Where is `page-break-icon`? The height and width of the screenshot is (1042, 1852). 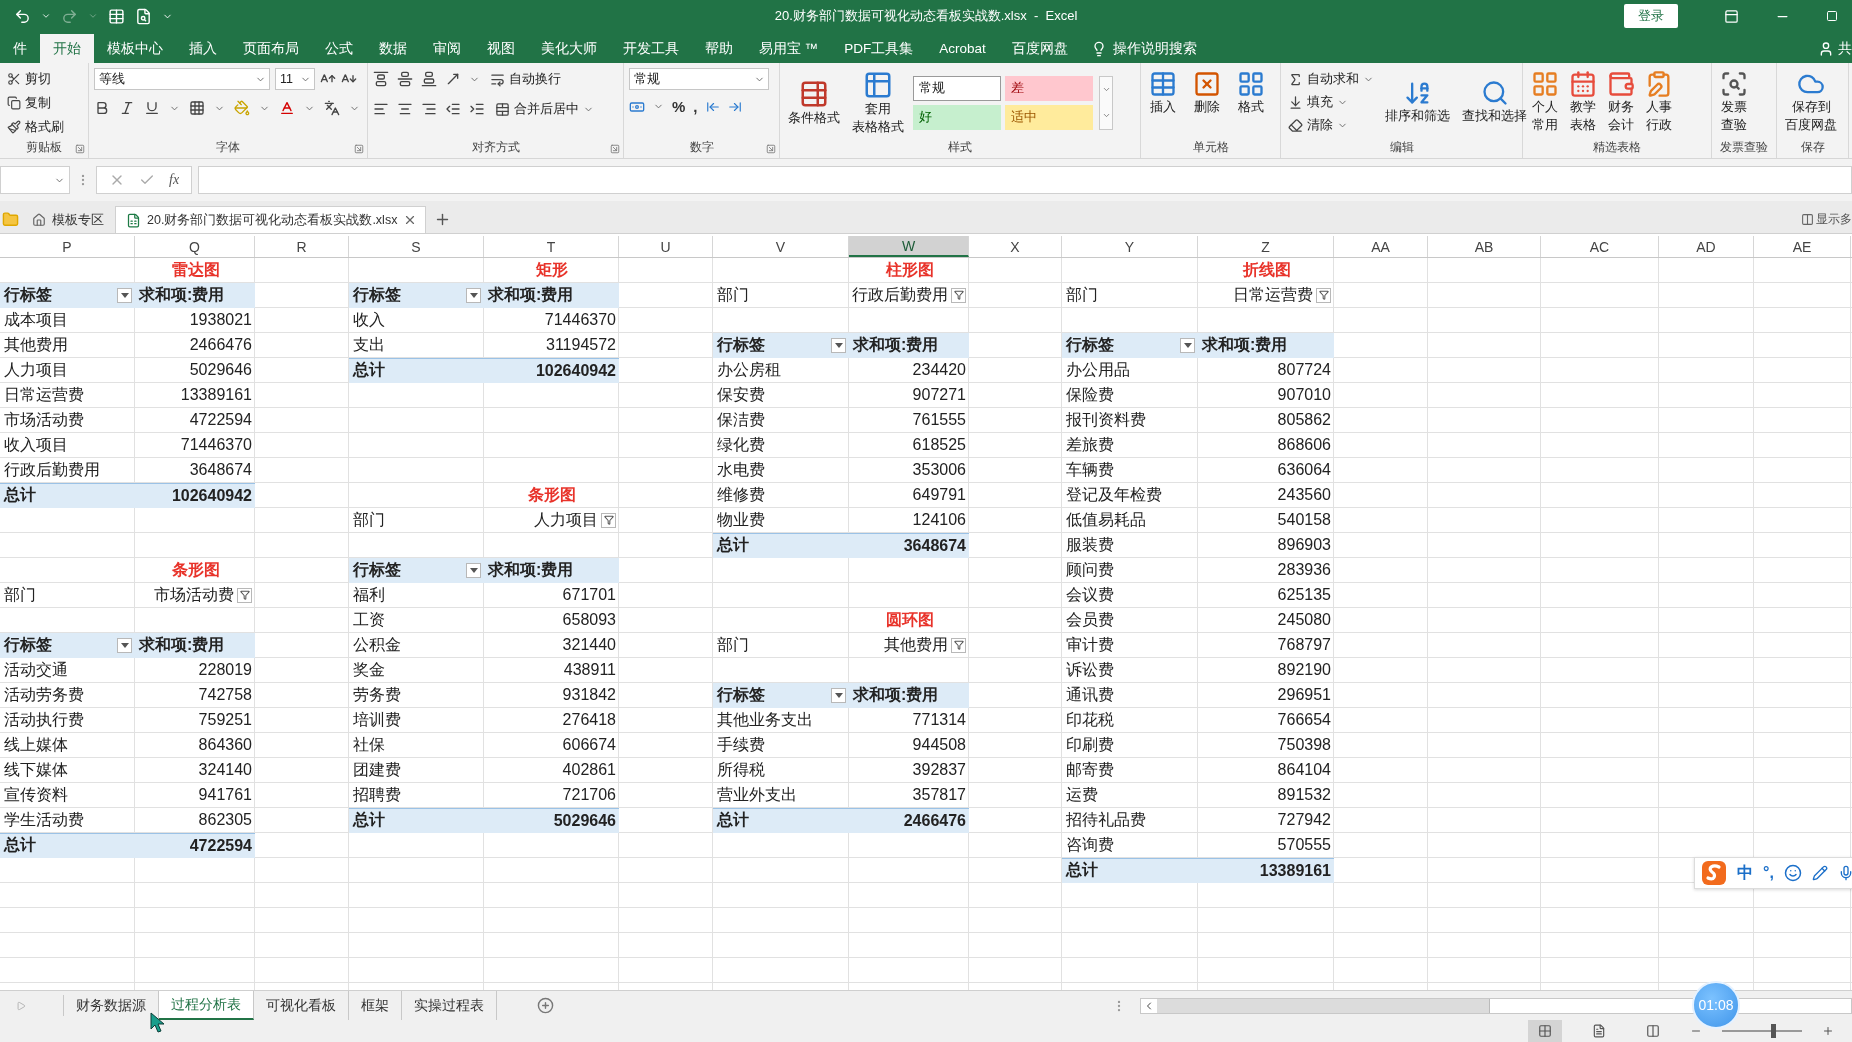 page-break-icon is located at coordinates (1653, 1031).